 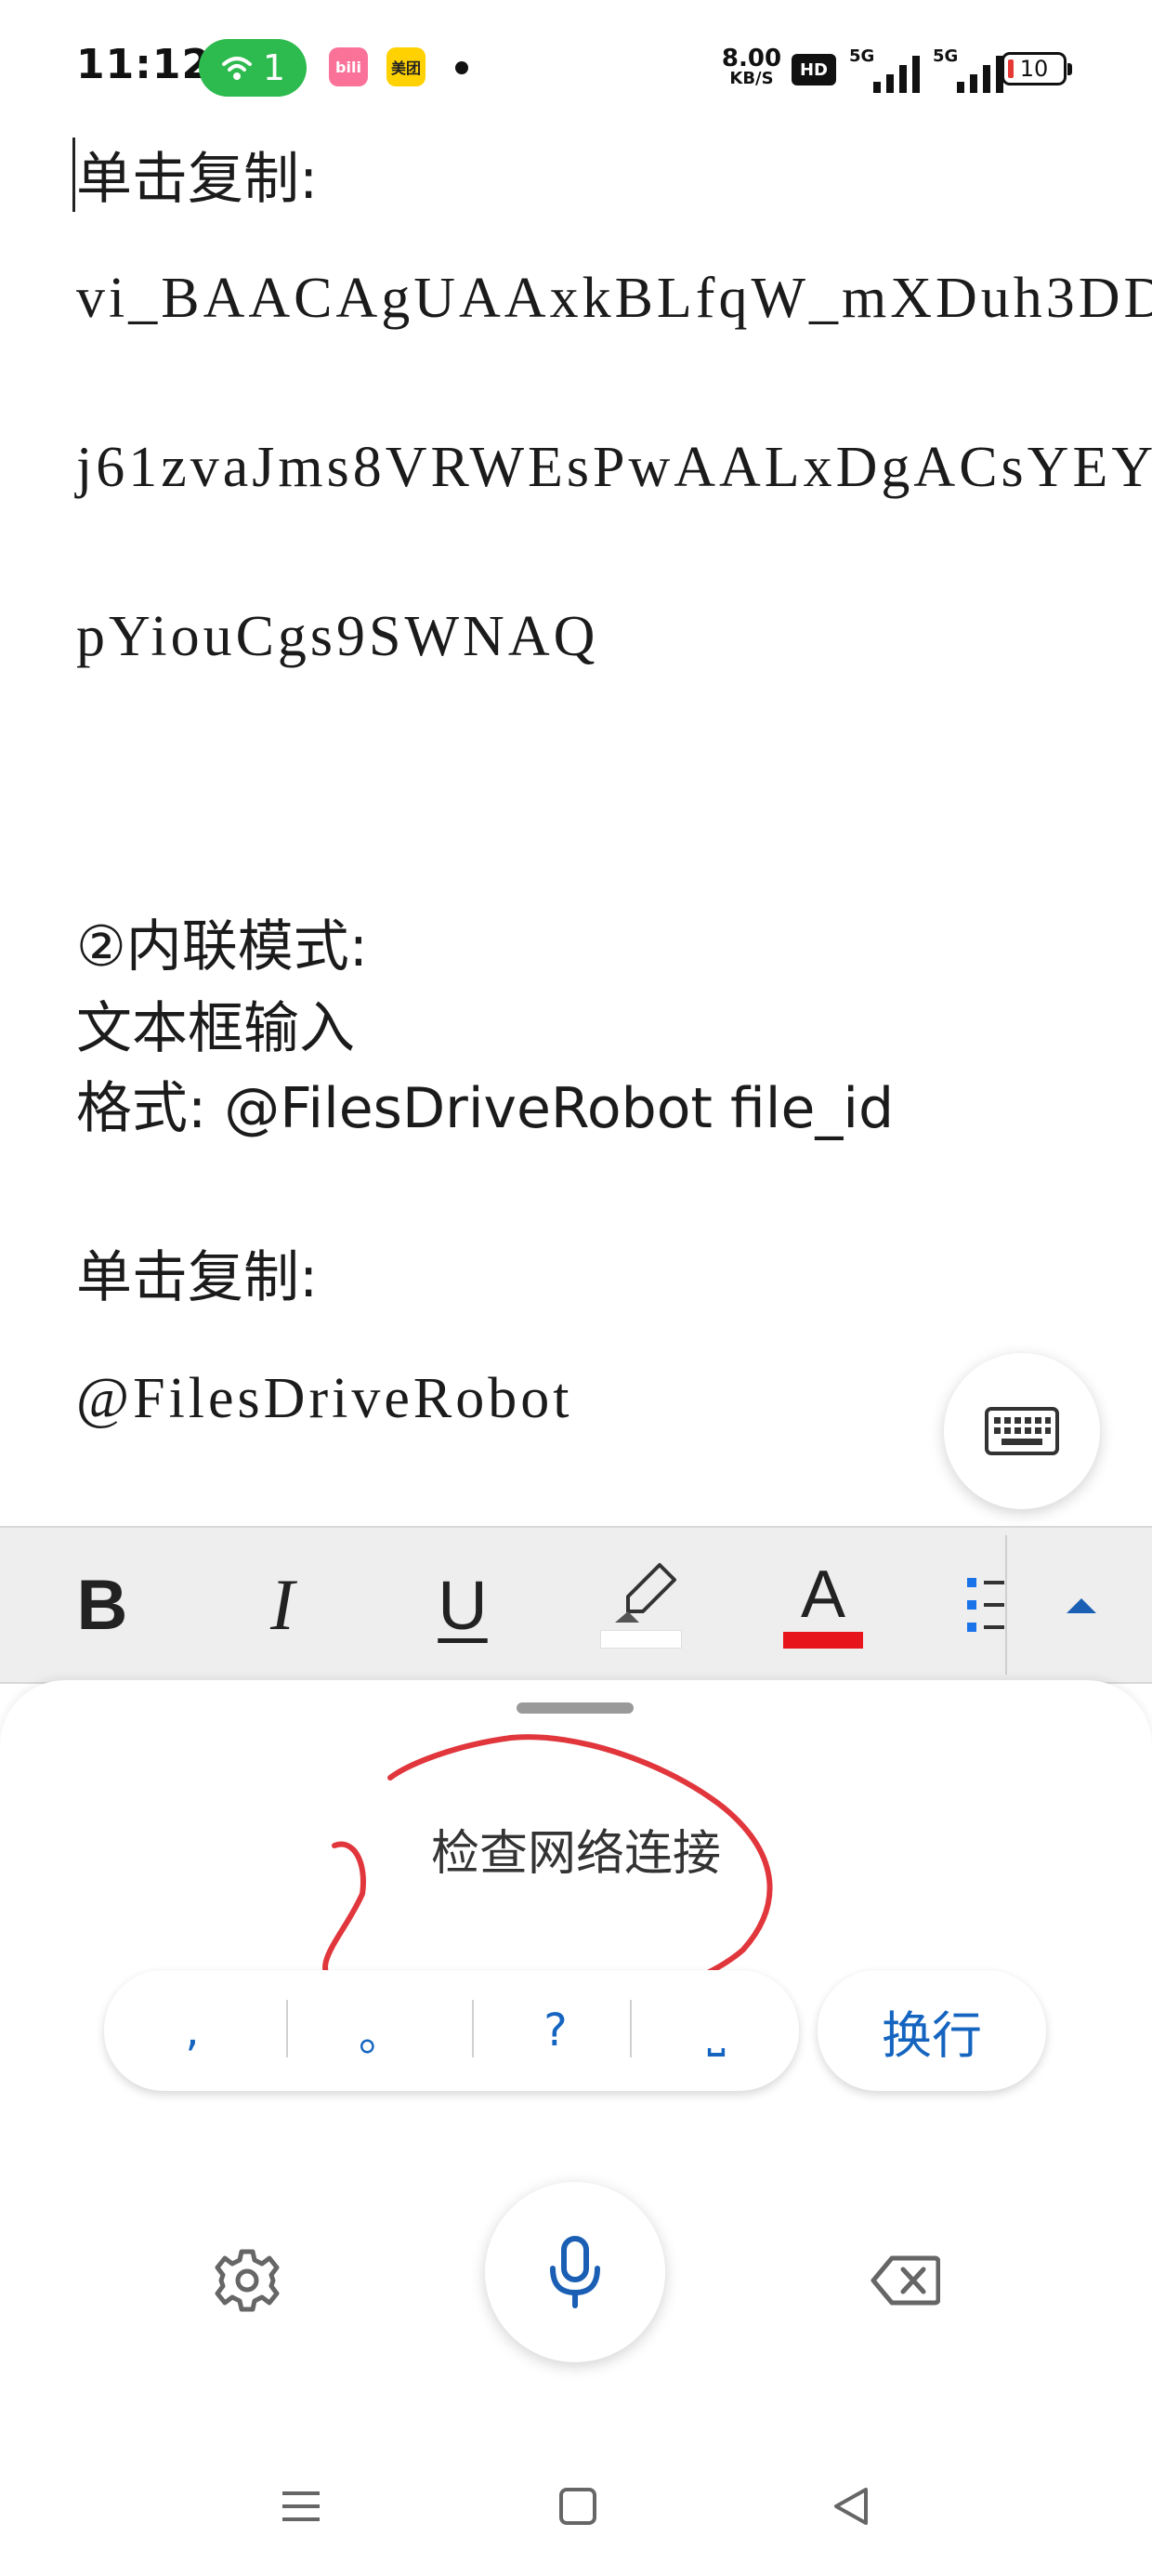 I want to click on network-speed: 8.00 KB/S, so click(x=751, y=66).